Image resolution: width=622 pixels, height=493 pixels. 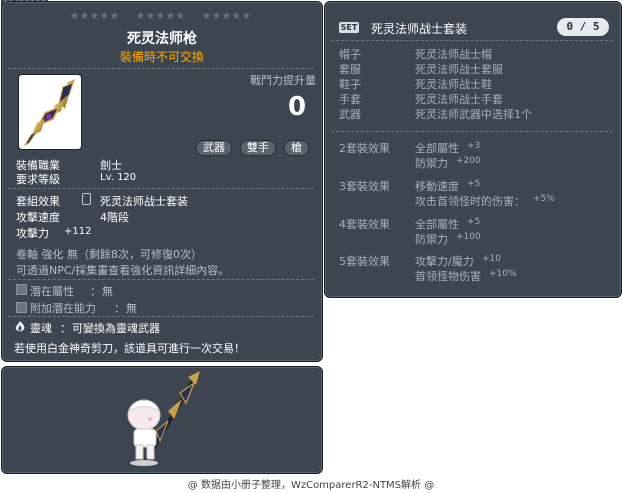 I want to click on set-part-name: 死灵法师战士鞋, so click(x=453, y=84).